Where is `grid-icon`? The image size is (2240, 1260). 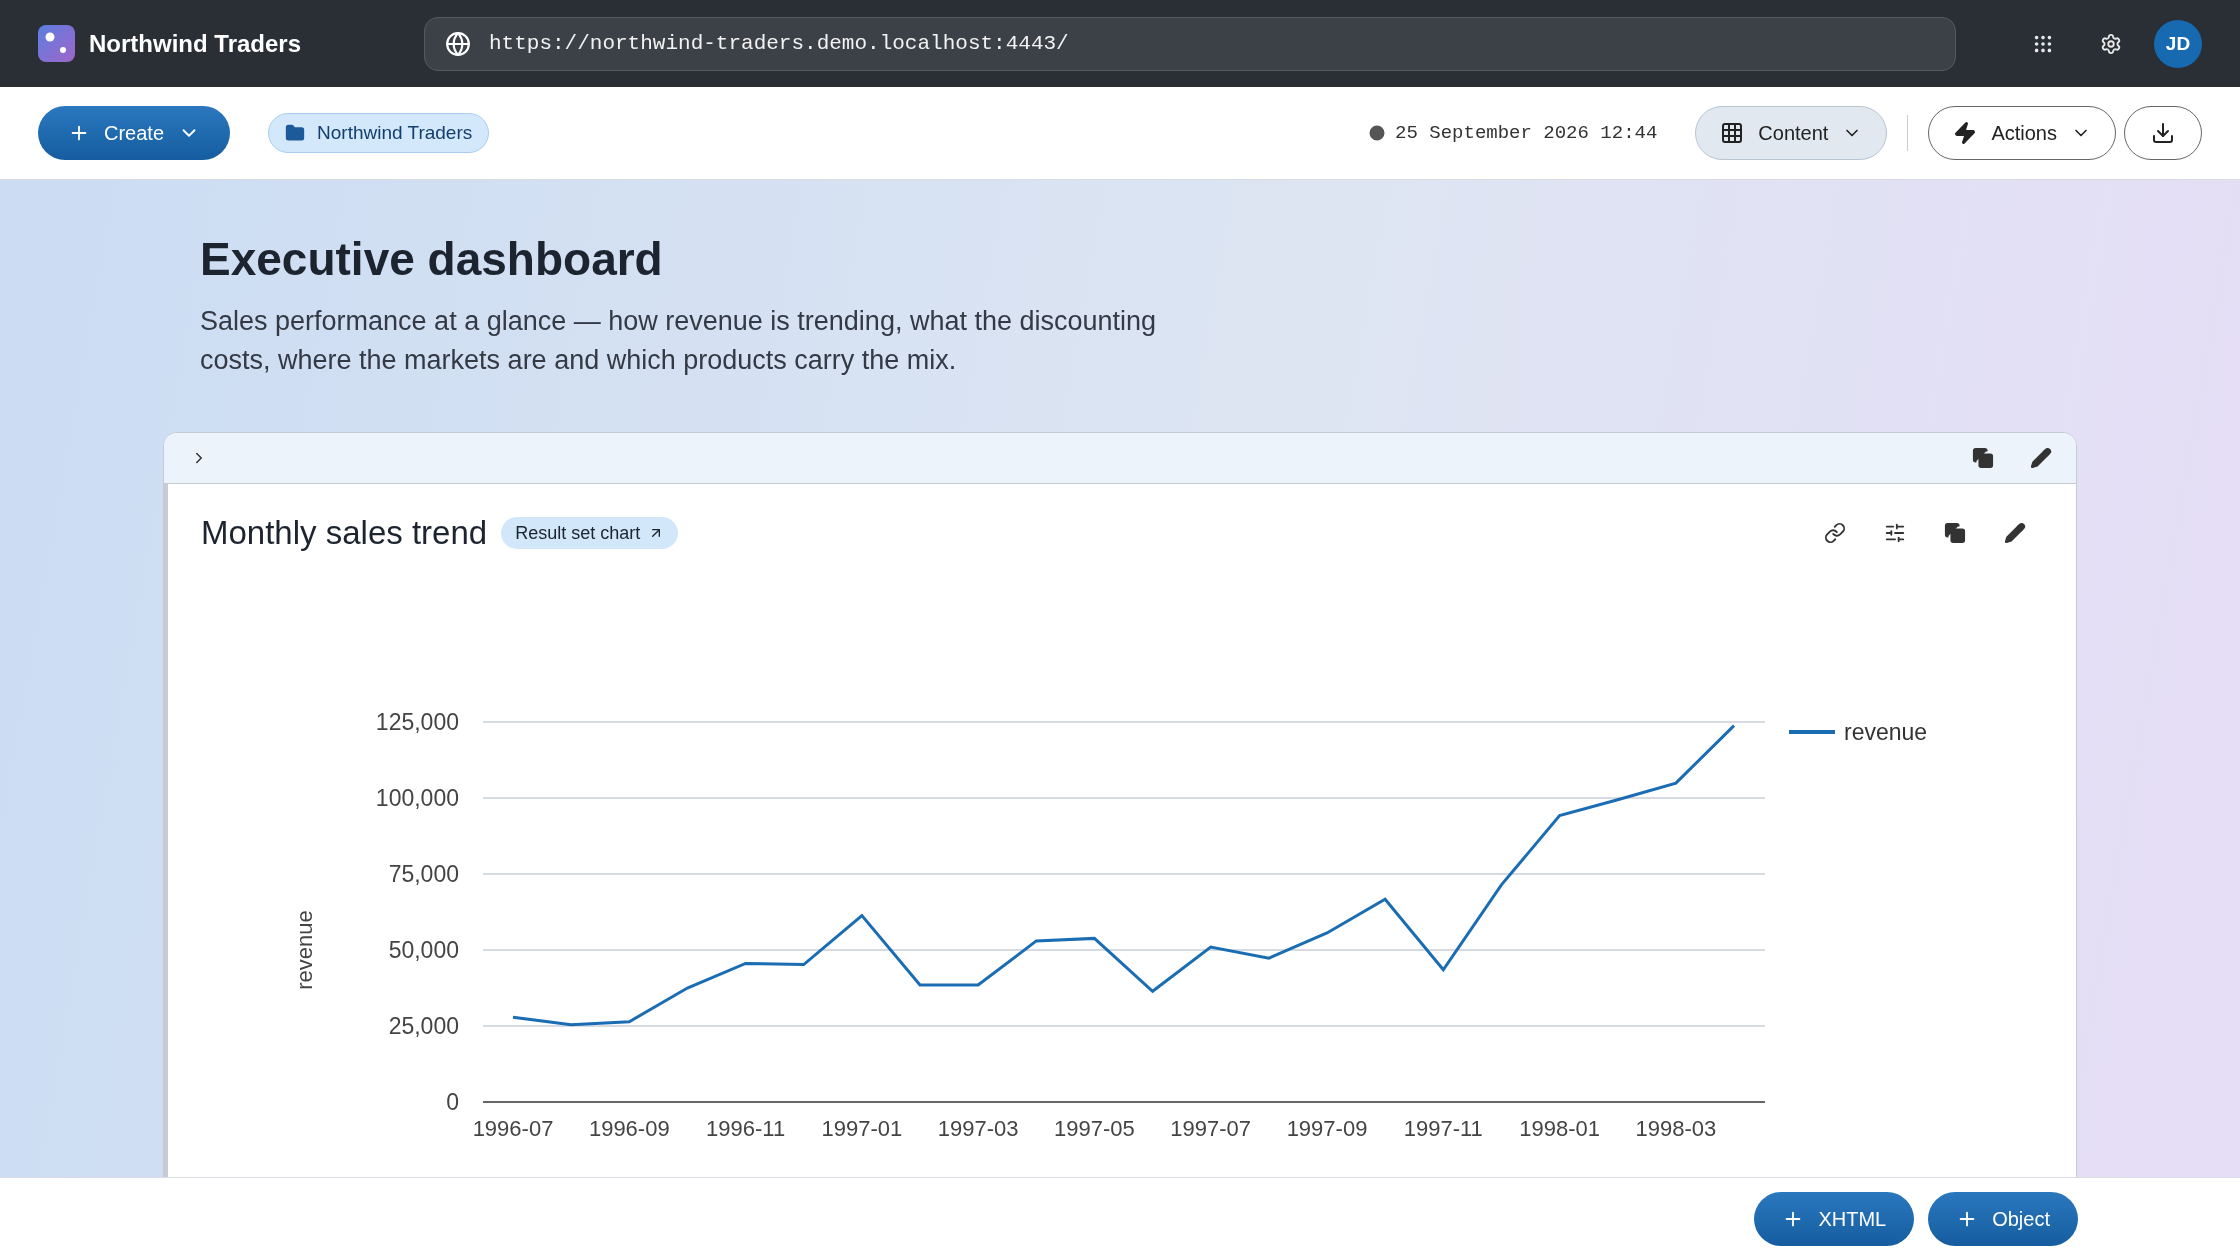 grid-icon is located at coordinates (1732, 133).